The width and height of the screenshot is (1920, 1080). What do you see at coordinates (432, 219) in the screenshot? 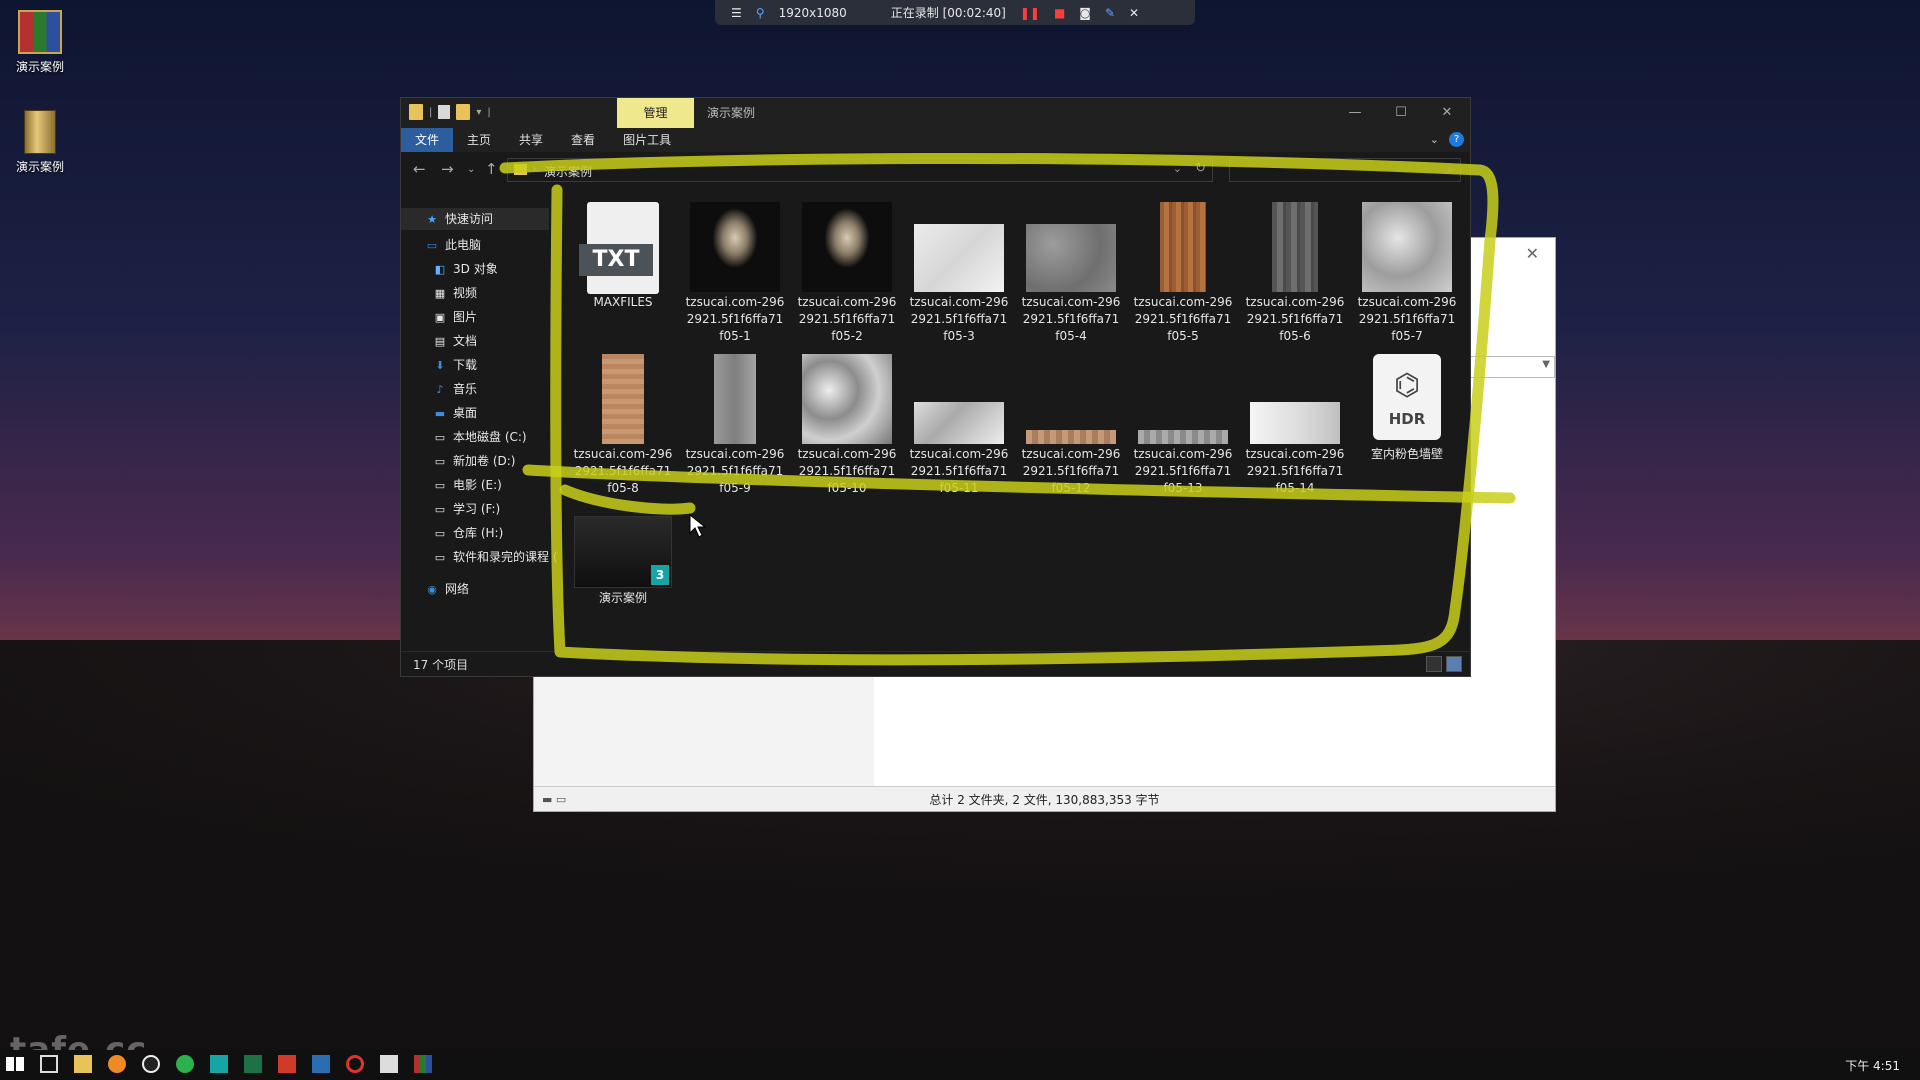
I see `star-icon: ★` at bounding box center [432, 219].